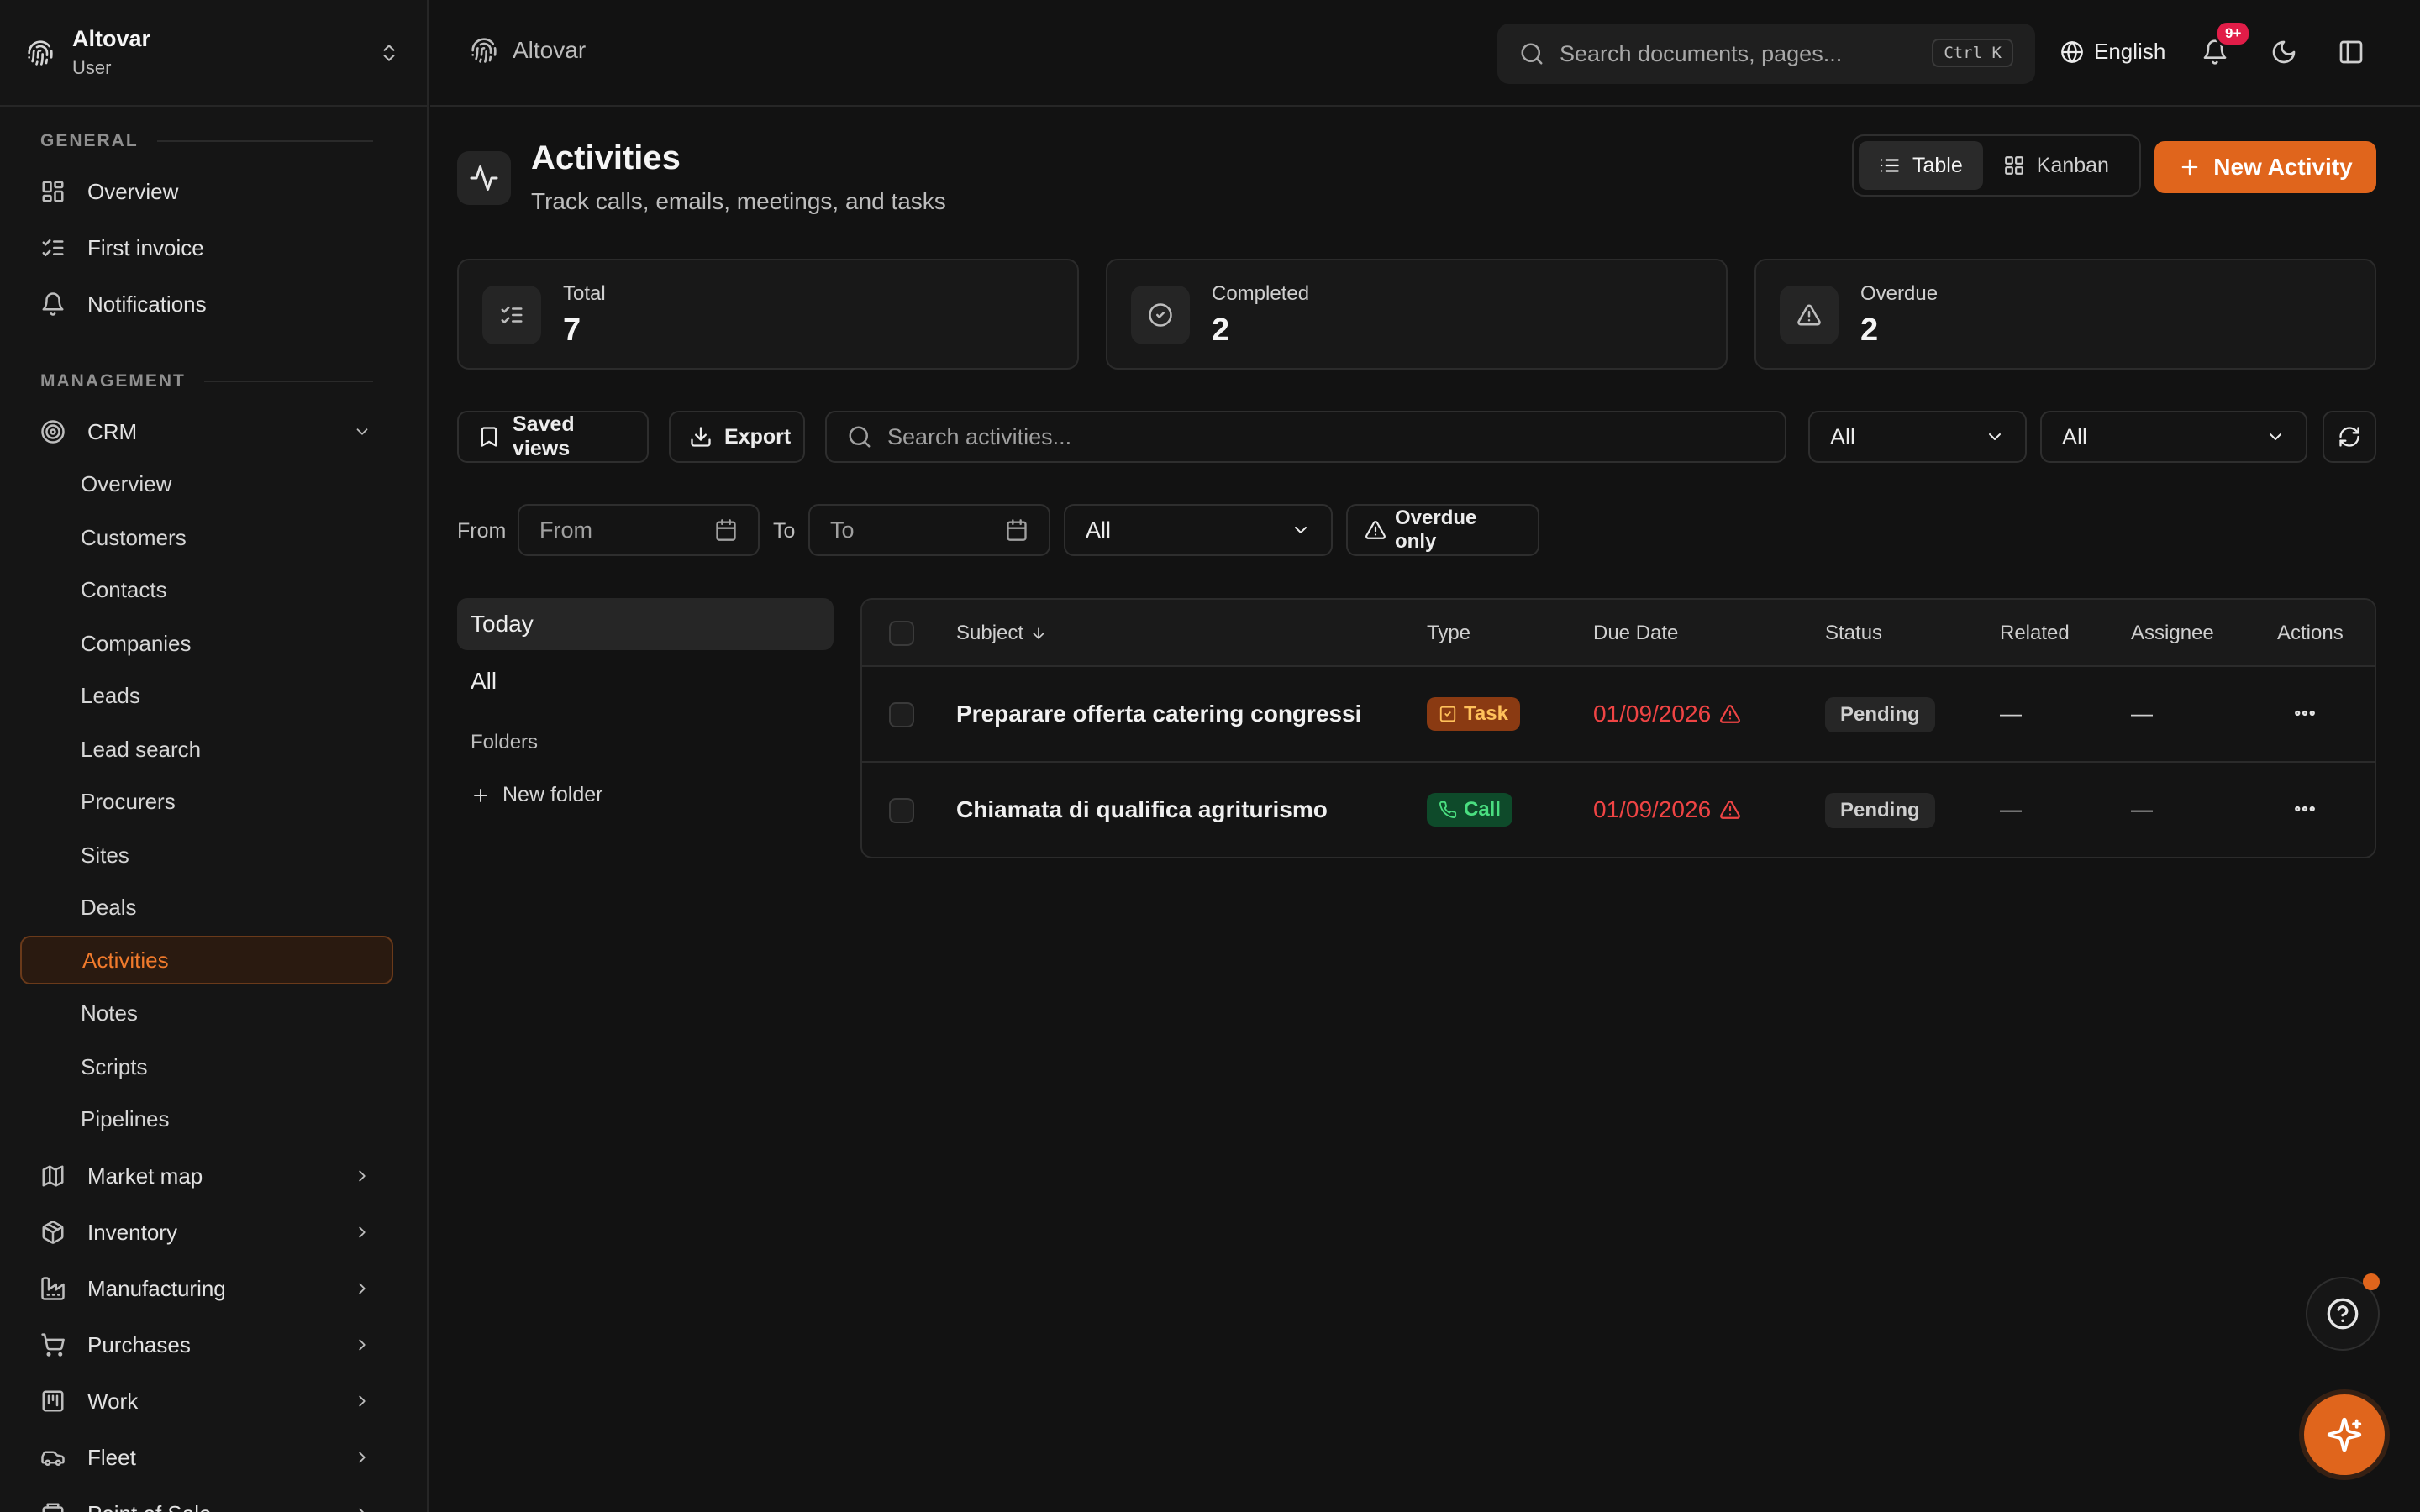 This screenshot has width=2420, height=1512. What do you see at coordinates (1766, 54) in the screenshot?
I see `global-search-input: Search documents, pages... Ctrl K` at bounding box center [1766, 54].